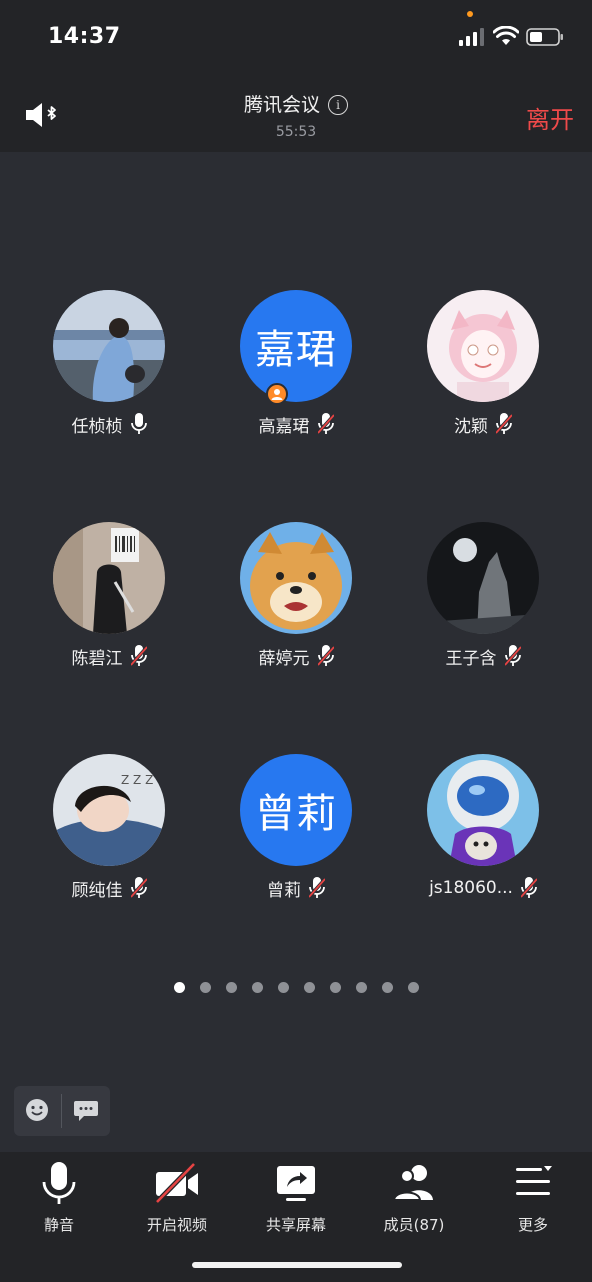 Image resolution: width=592 pixels, height=1282 pixels. Describe the element at coordinates (296, 987) in the screenshot. I see `page-indicator` at that location.